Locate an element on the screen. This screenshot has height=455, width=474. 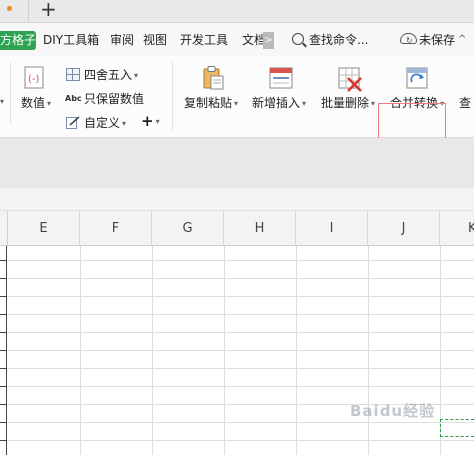
batch-delete-icon is located at coordinates (350, 79).